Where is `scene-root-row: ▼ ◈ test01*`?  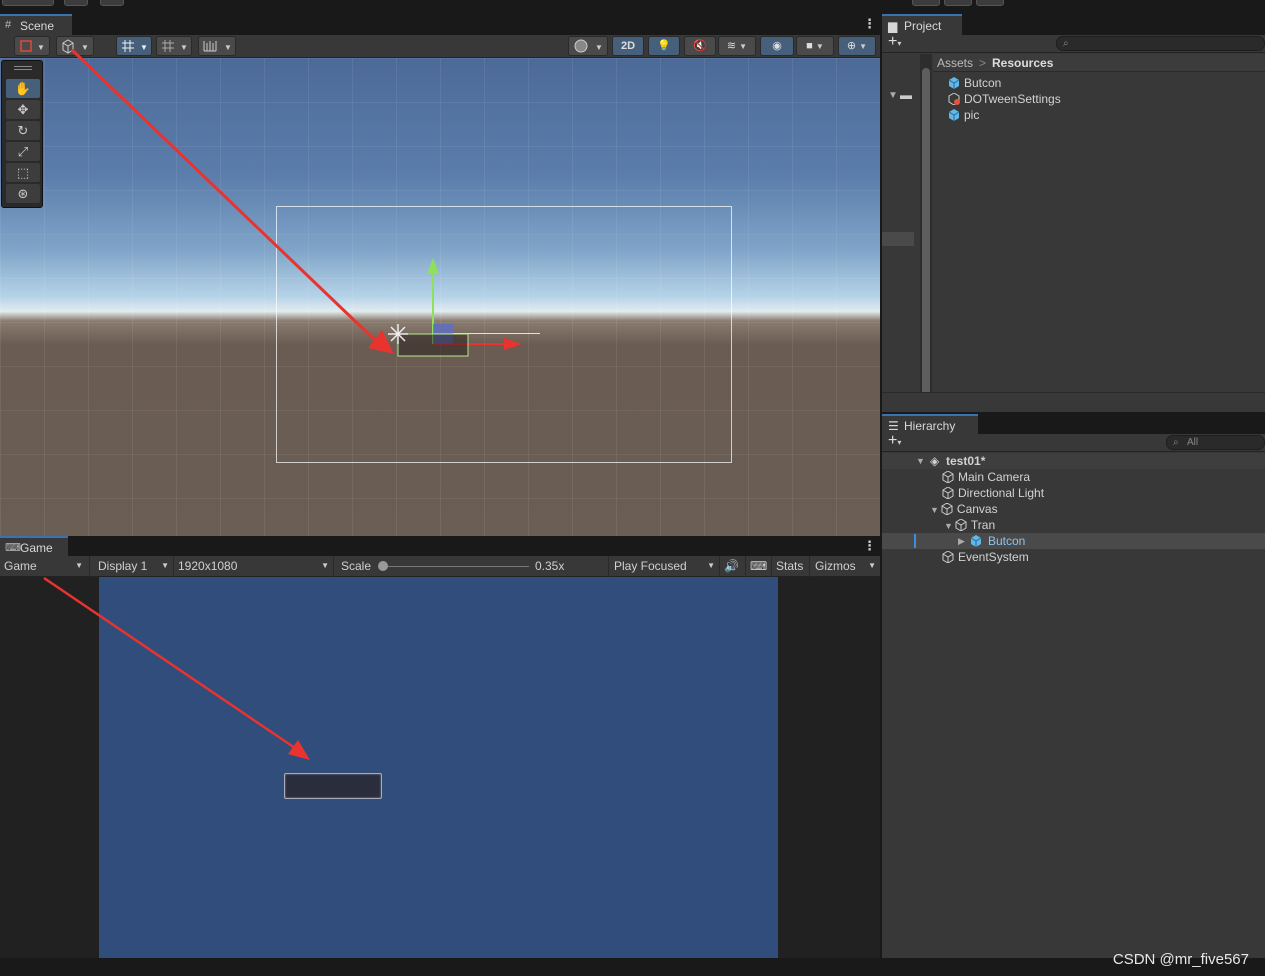
scene-root-row: ▼ ◈ test01* is located at coordinates (1073, 461).